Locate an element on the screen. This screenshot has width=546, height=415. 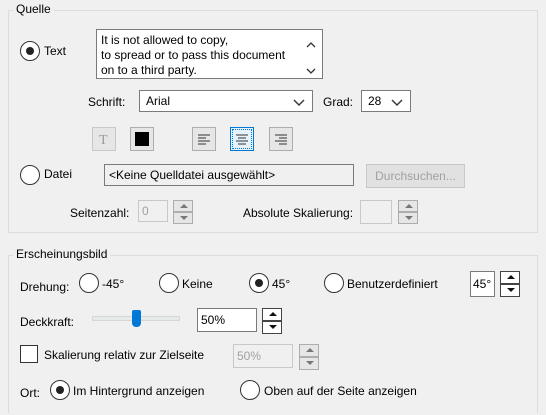
scale-relative-checkbox is located at coordinates (29, 354).